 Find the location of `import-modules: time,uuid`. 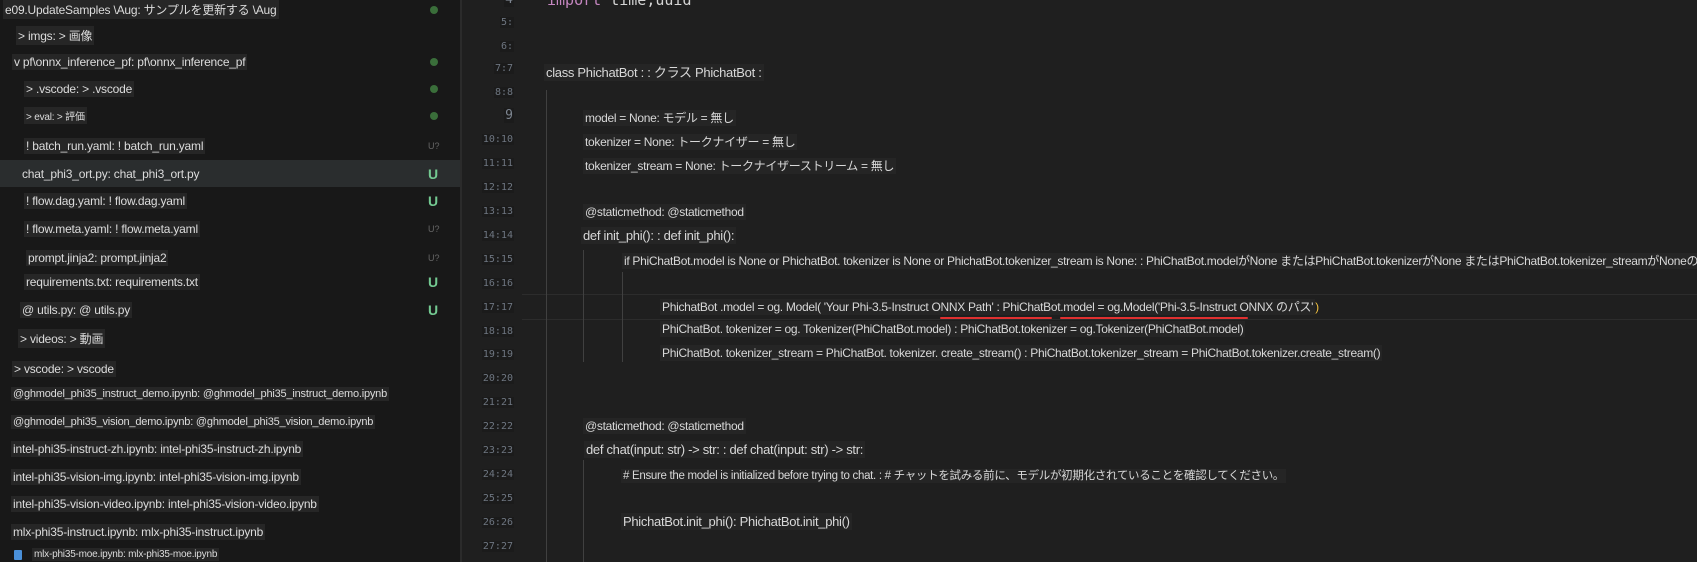

import-modules: time,uuid is located at coordinates (646, 4).